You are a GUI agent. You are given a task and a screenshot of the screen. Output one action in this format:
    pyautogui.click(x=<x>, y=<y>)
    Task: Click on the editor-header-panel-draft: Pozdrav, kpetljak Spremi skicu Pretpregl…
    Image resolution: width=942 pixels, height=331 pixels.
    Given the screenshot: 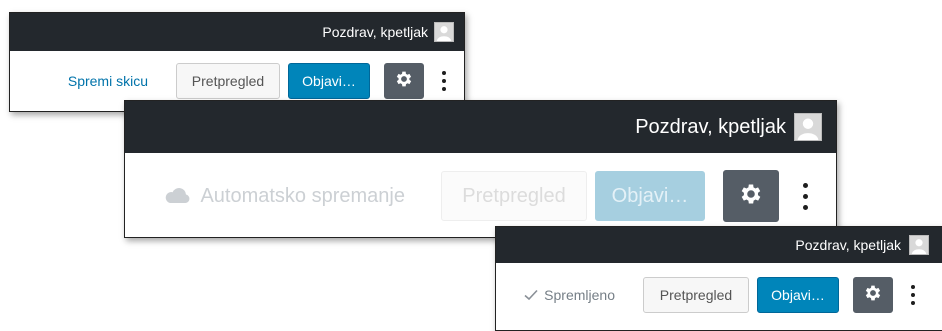 What is the action you would take?
    pyautogui.click(x=237, y=62)
    